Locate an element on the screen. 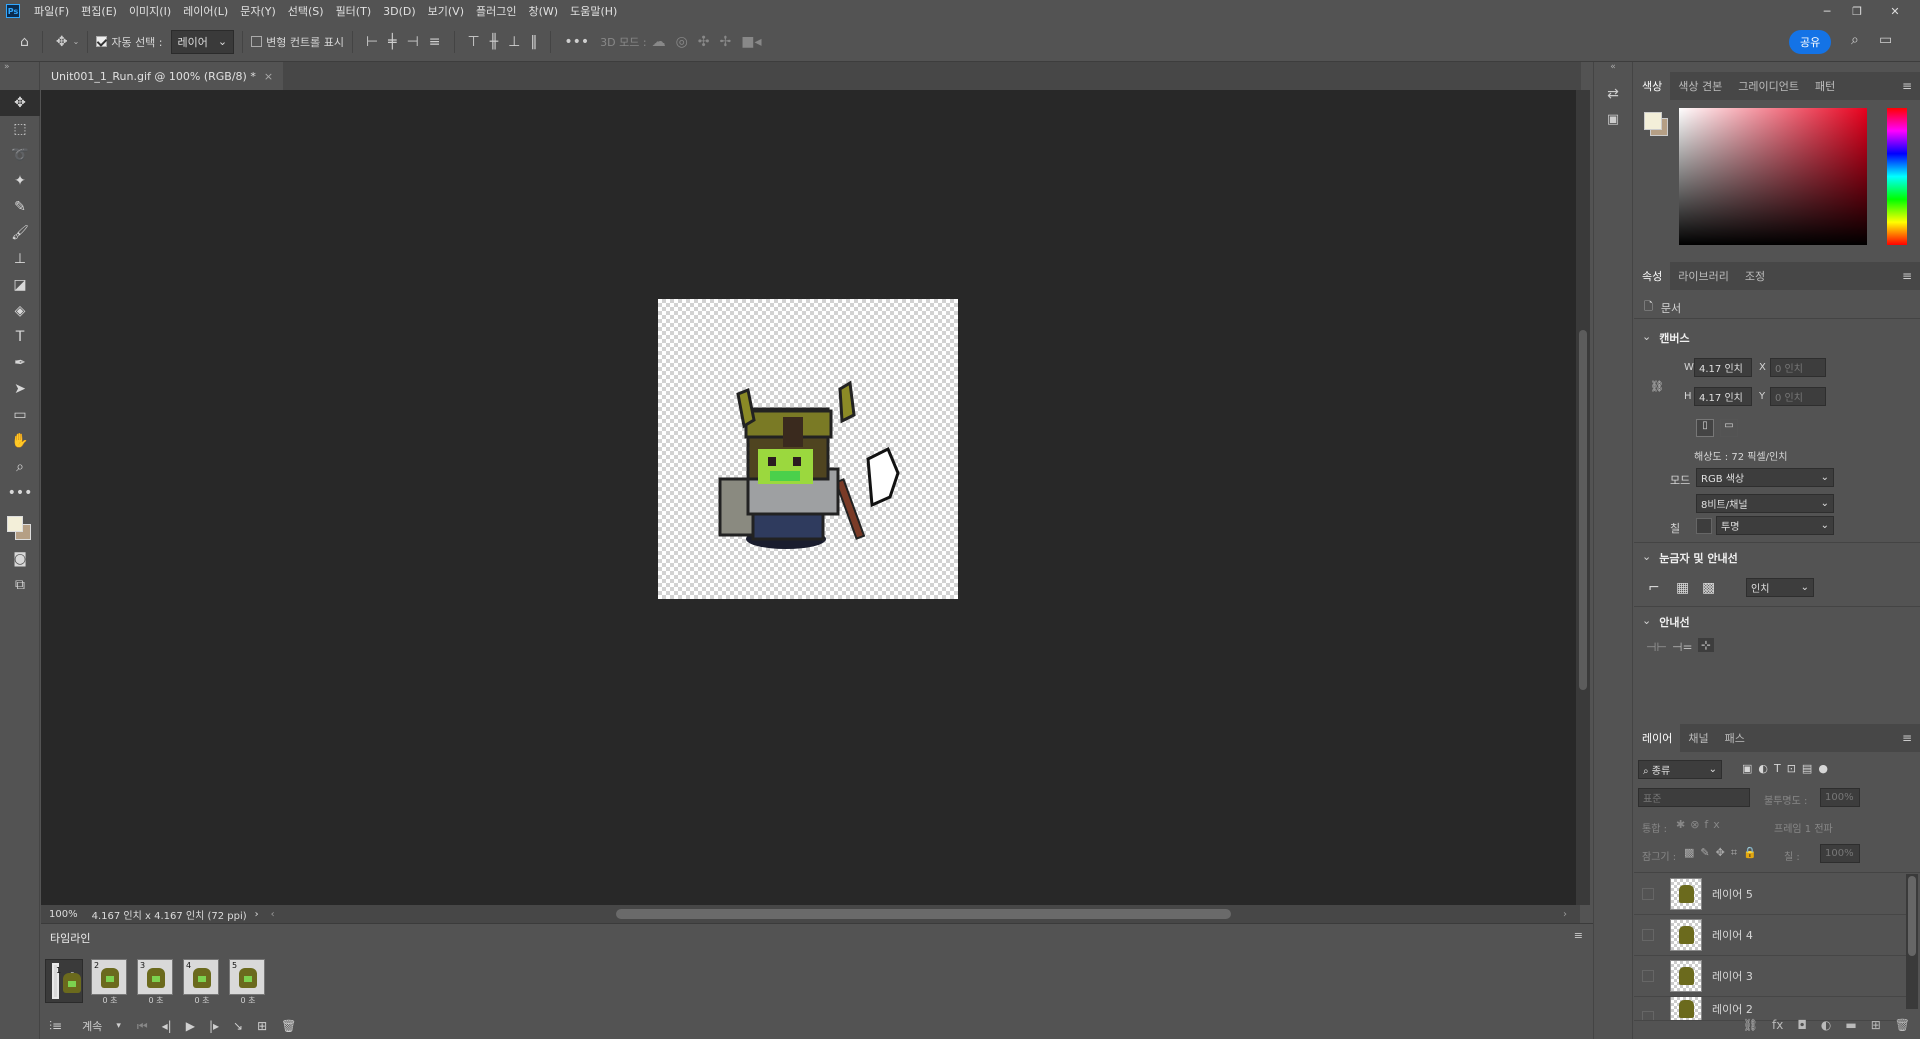  blend-mode-dropdown: 표준 is located at coordinates (1694, 797).